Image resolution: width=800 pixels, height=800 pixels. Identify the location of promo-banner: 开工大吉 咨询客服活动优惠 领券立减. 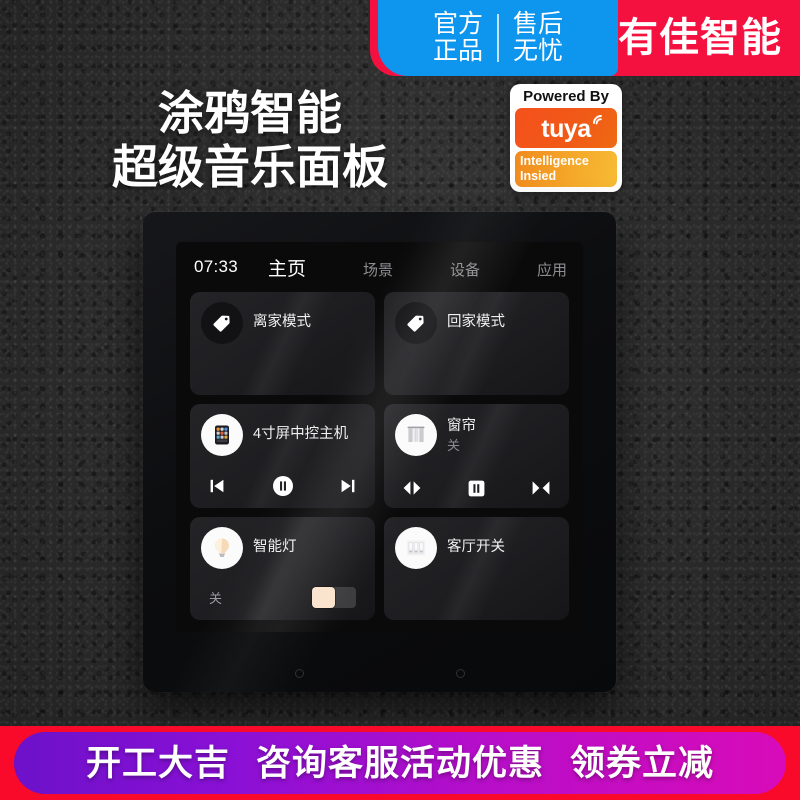
(400, 763).